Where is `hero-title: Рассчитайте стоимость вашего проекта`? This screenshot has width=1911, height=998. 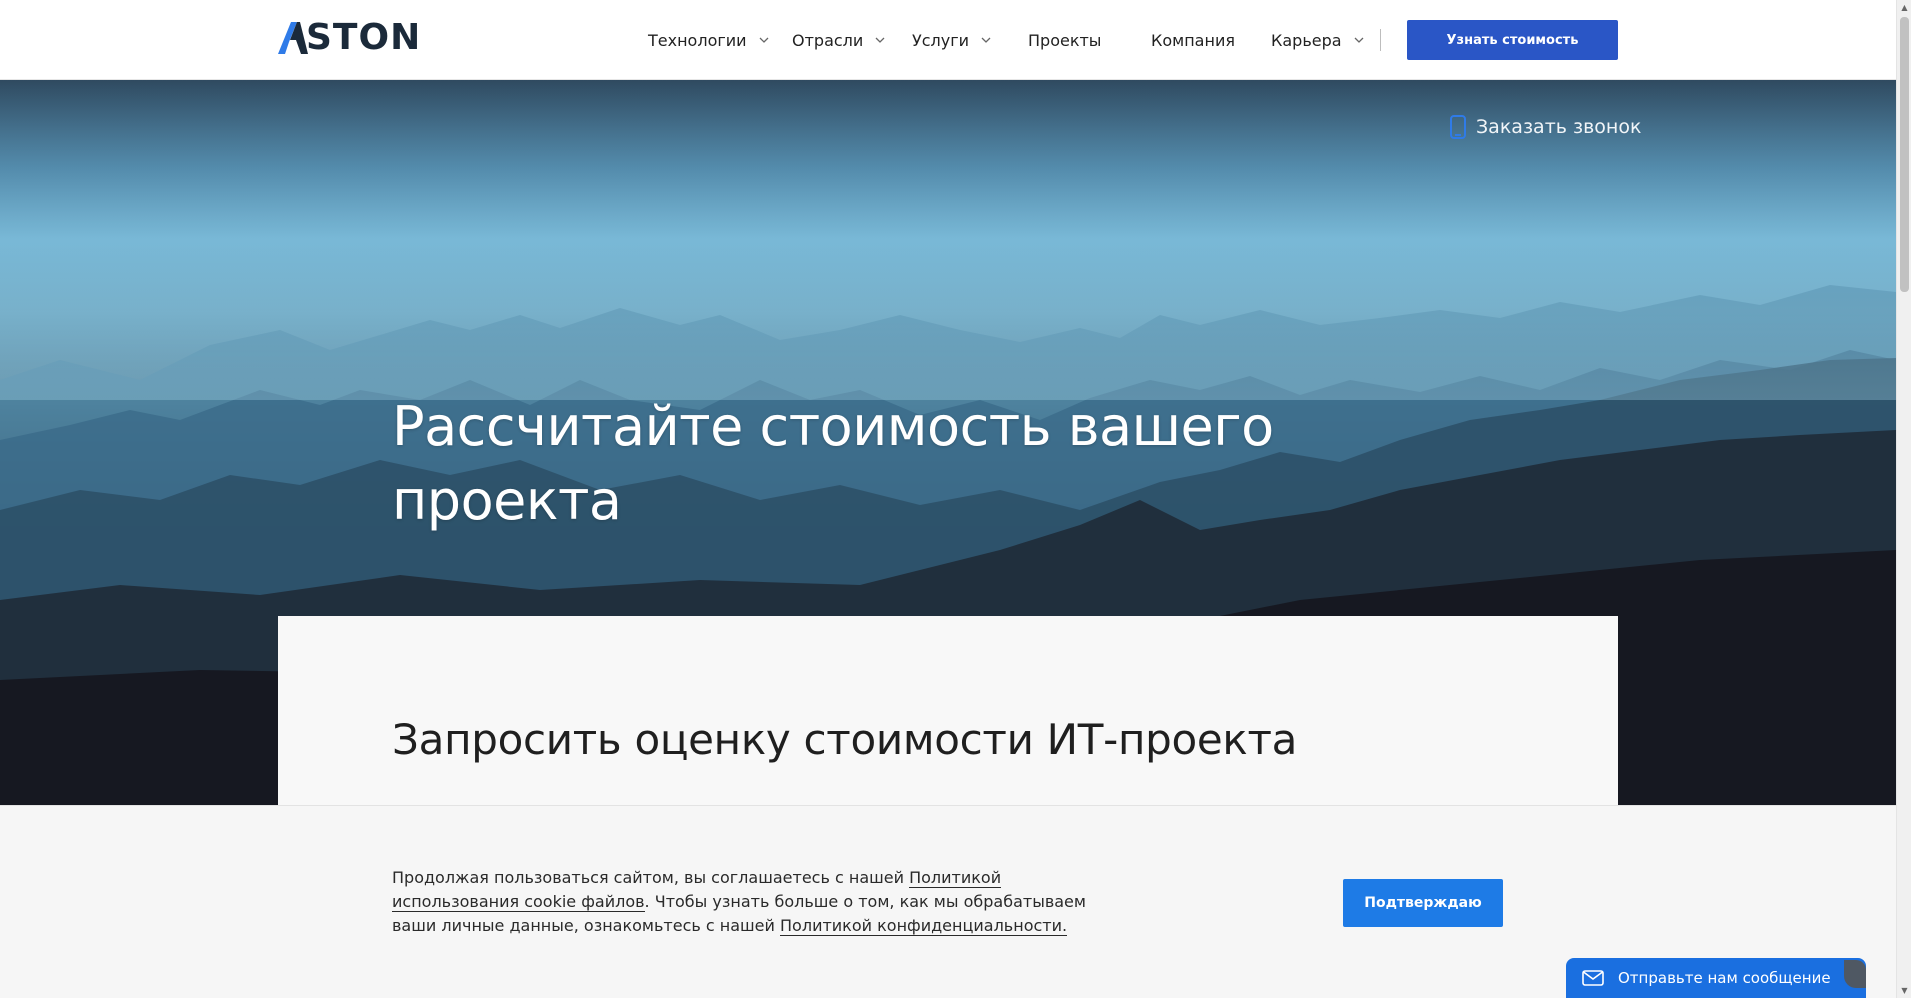 hero-title: Рассчитайте стоимость вашего проекта is located at coordinates (833, 463).